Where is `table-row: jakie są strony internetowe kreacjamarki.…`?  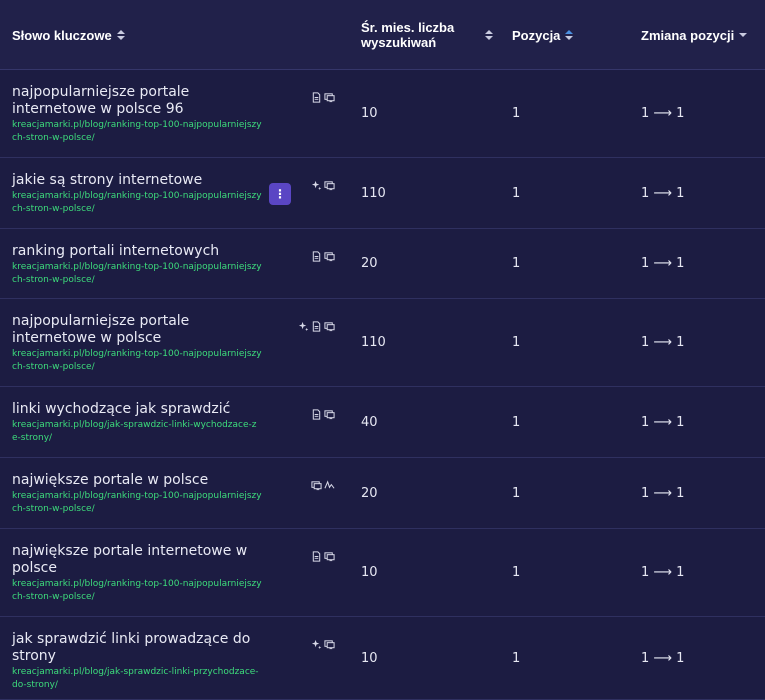 table-row: jakie są strony internetowe kreacjamarki.… is located at coordinates (382, 193).